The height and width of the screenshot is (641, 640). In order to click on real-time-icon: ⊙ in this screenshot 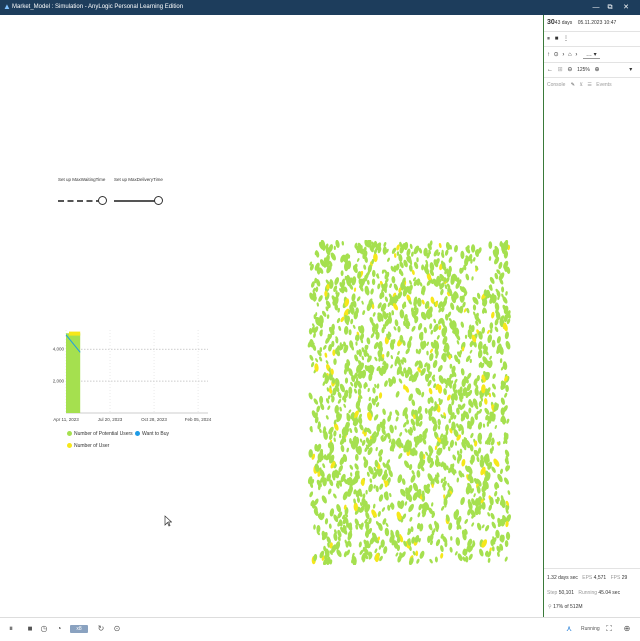, I will do `click(117, 629)`.